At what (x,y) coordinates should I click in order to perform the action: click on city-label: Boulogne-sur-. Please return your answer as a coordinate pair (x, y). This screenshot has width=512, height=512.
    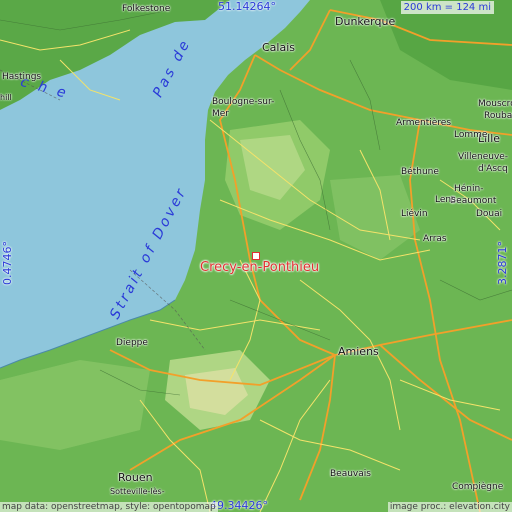
    Looking at the image, I should click on (243, 102).